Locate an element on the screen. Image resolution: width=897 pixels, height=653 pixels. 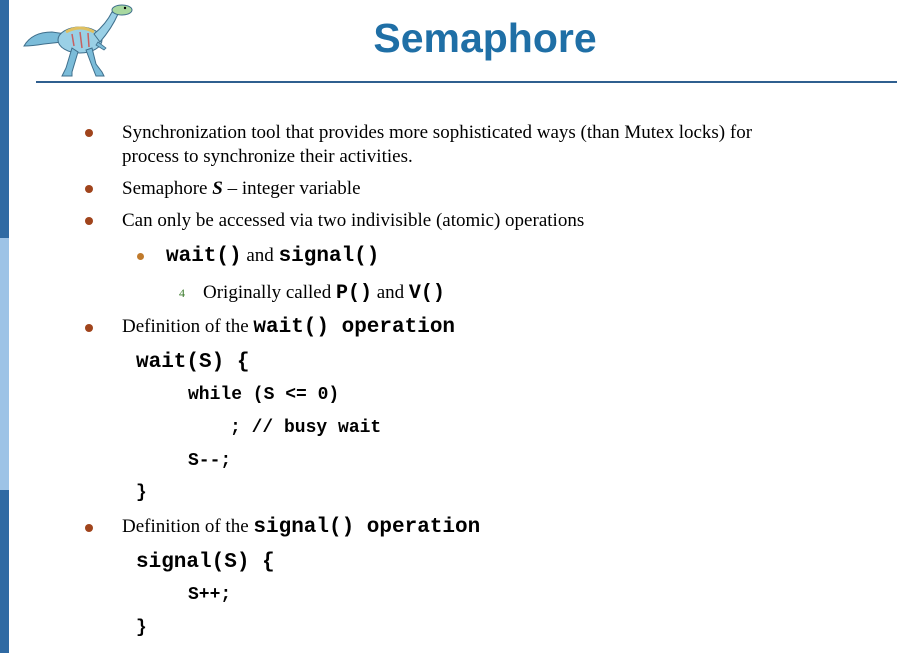
code-signal-increment: S++; is located at coordinates (210, 595).